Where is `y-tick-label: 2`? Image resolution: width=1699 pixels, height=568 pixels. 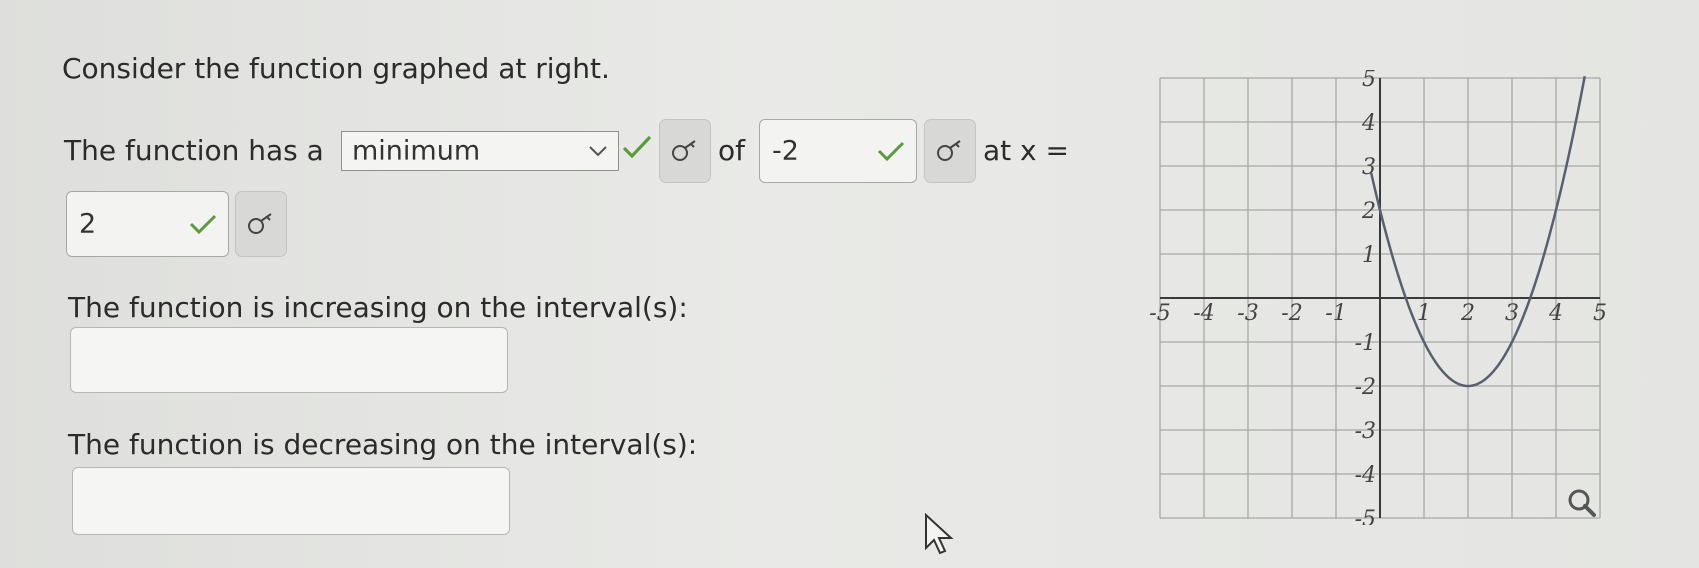
y-tick-label: 2 is located at coordinates (1368, 211).